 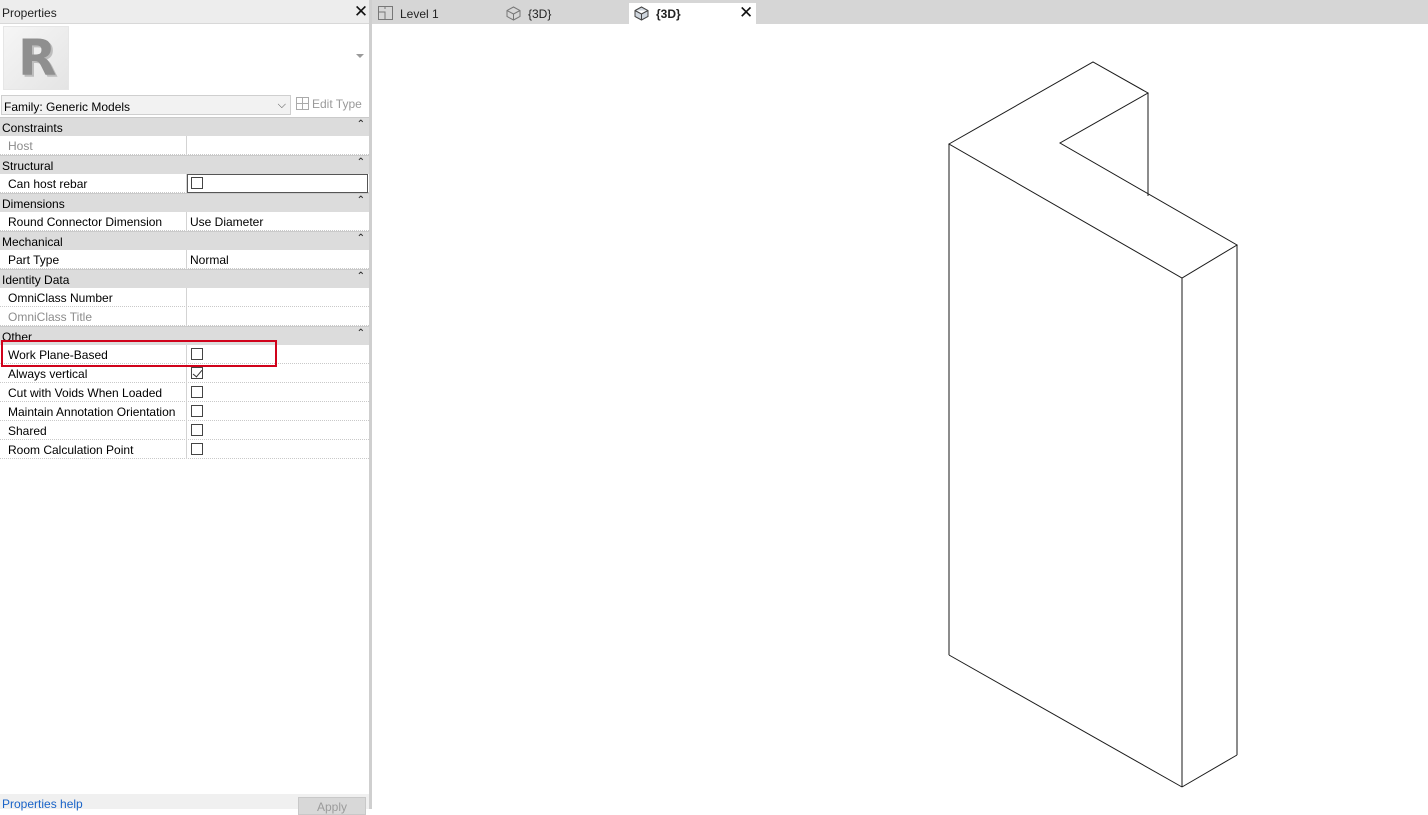 I want to click on property-value: Use Diameter, so click(x=278, y=221).